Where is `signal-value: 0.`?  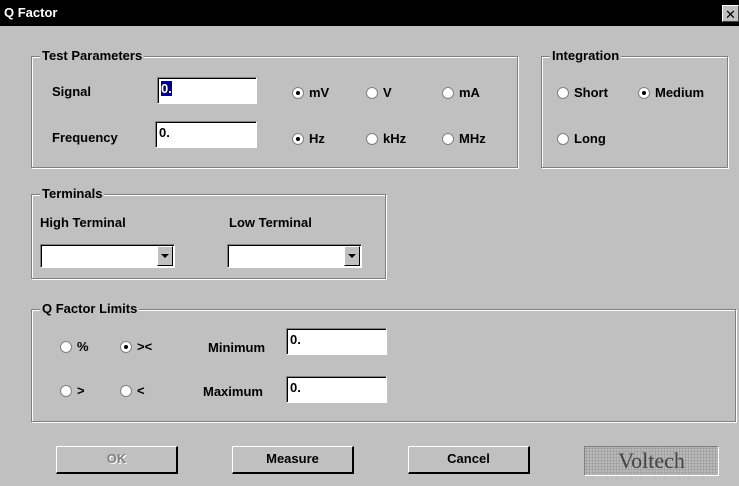 signal-value: 0. is located at coordinates (166, 88).